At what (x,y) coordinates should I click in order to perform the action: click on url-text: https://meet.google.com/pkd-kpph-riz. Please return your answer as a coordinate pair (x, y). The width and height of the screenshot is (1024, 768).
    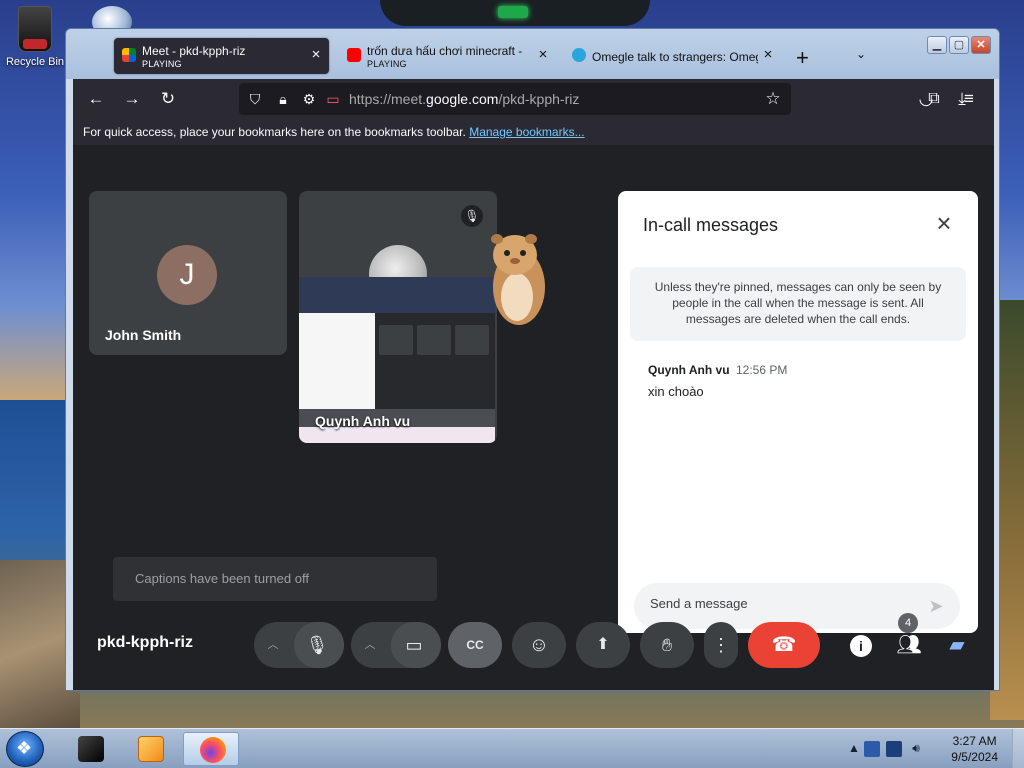
    Looking at the image, I should click on (464, 99).